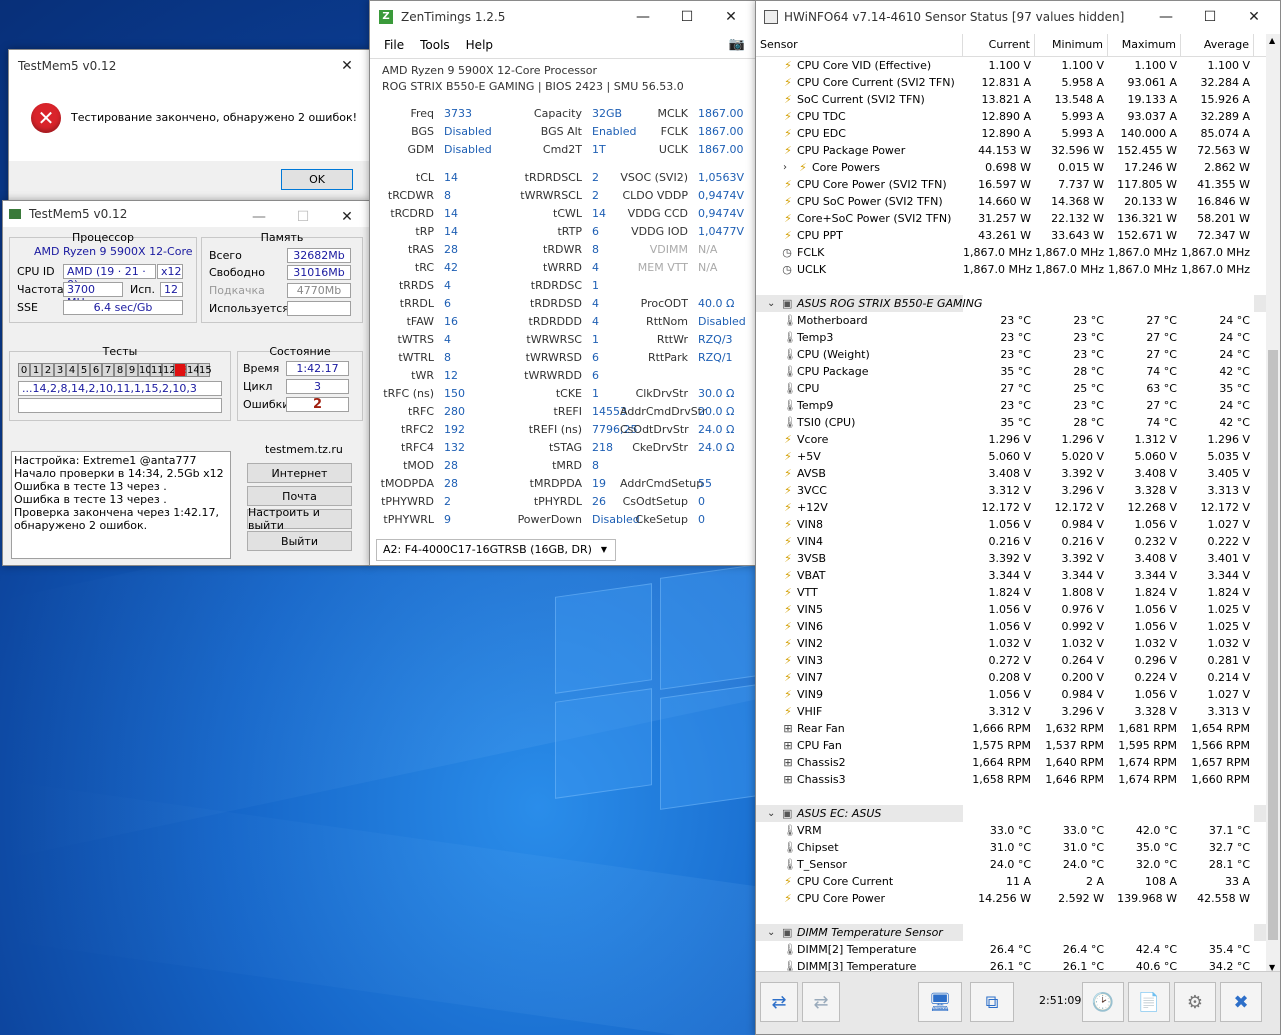 The height and width of the screenshot is (1035, 1281). Describe the element at coordinates (1011, 711) in the screenshot. I see `sensor-row: ⚡ VHIF 3.312 V 3.296 V 3.328 V 3.313 V` at that location.